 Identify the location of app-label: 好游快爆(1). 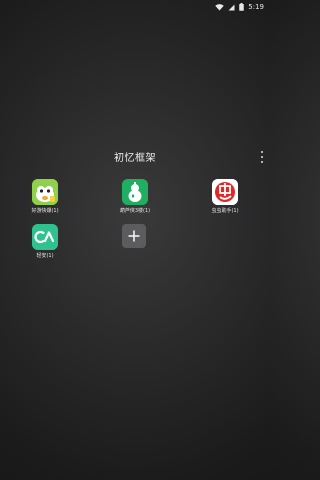
(45, 211).